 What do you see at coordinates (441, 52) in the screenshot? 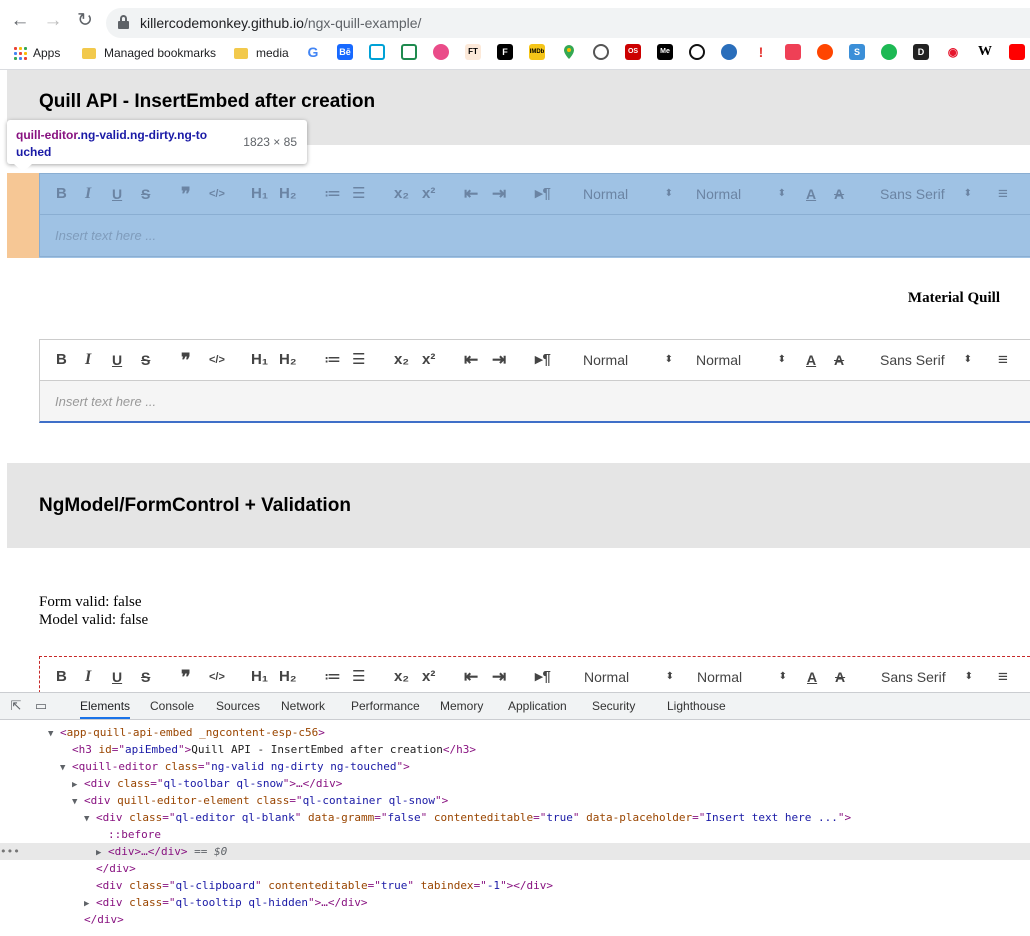
I see `dribbble-favicon-icon` at bounding box center [441, 52].